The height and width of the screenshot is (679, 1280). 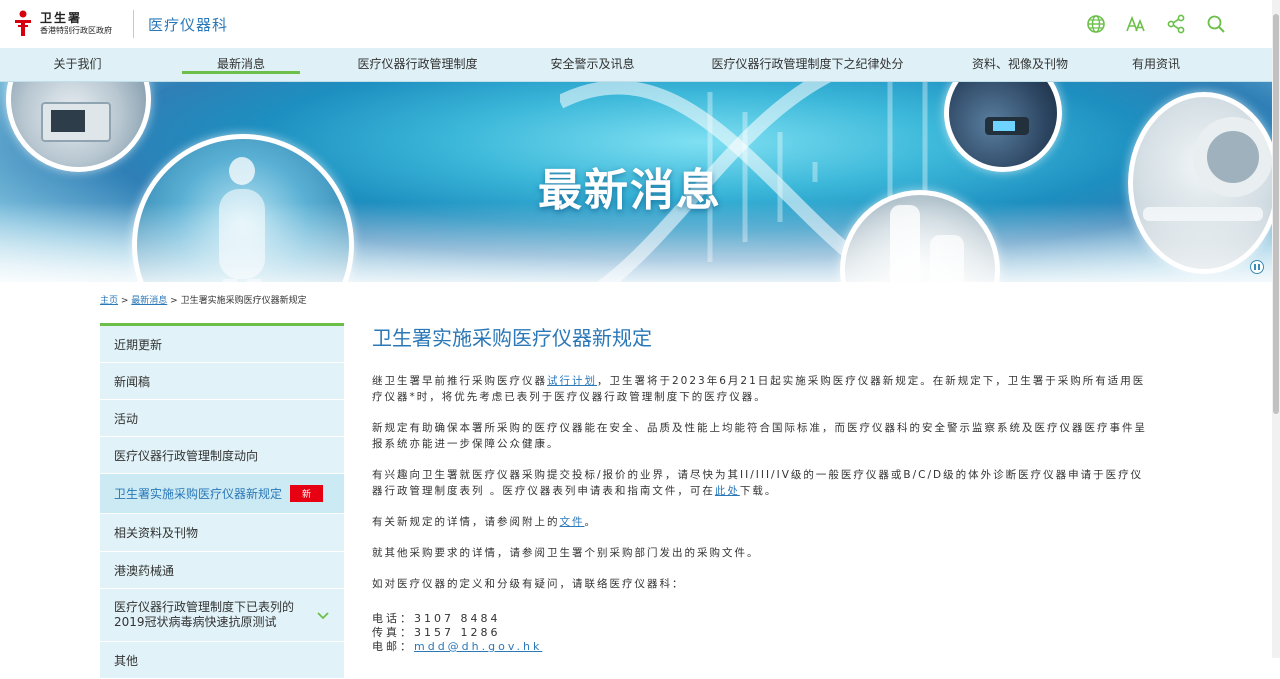 What do you see at coordinates (1276, 214) in the screenshot?
I see `scrollbar-thumb` at bounding box center [1276, 214].